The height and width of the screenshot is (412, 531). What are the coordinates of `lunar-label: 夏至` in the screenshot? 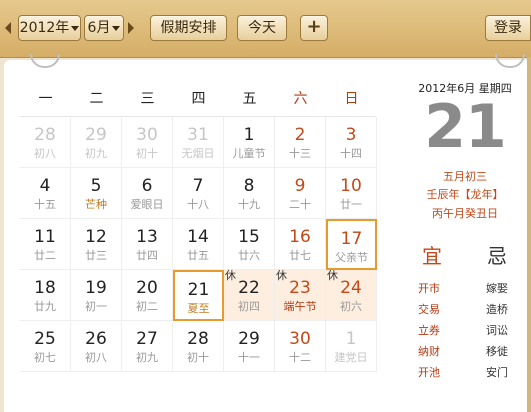 It's located at (198, 308).